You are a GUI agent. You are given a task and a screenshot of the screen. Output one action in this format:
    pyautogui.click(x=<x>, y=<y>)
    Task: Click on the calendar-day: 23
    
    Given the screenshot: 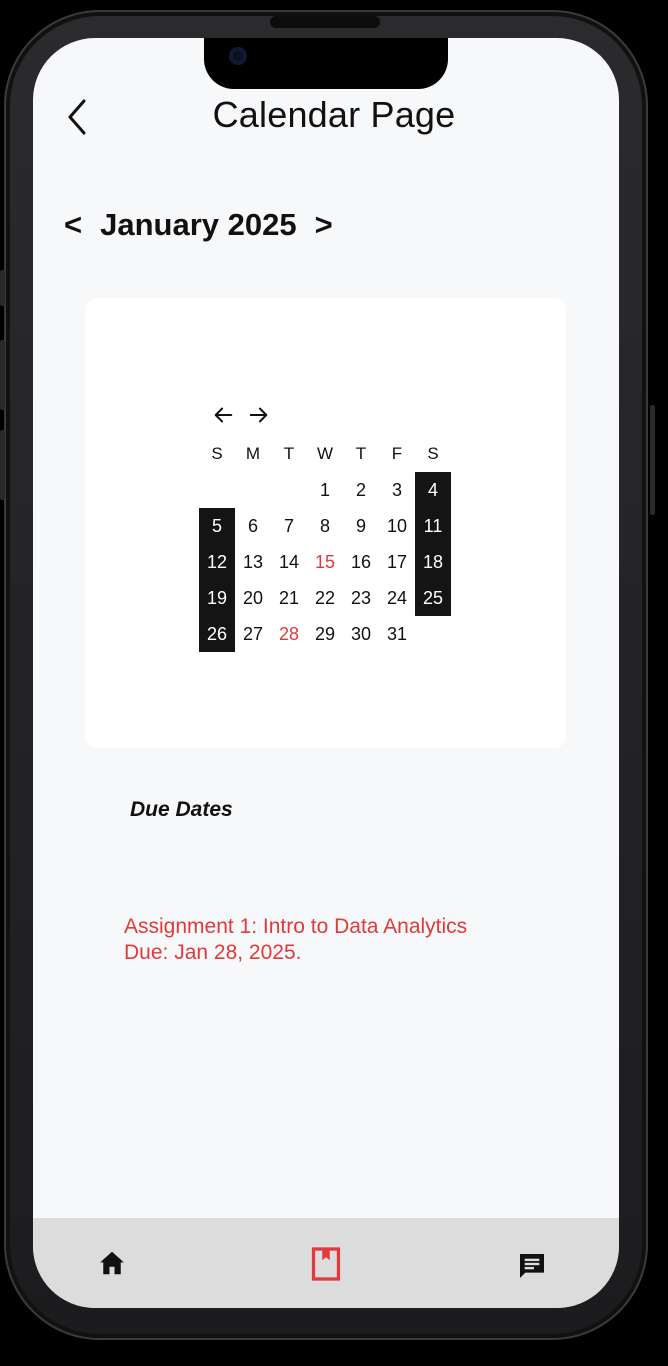 What is the action you would take?
    pyautogui.click(x=361, y=598)
    